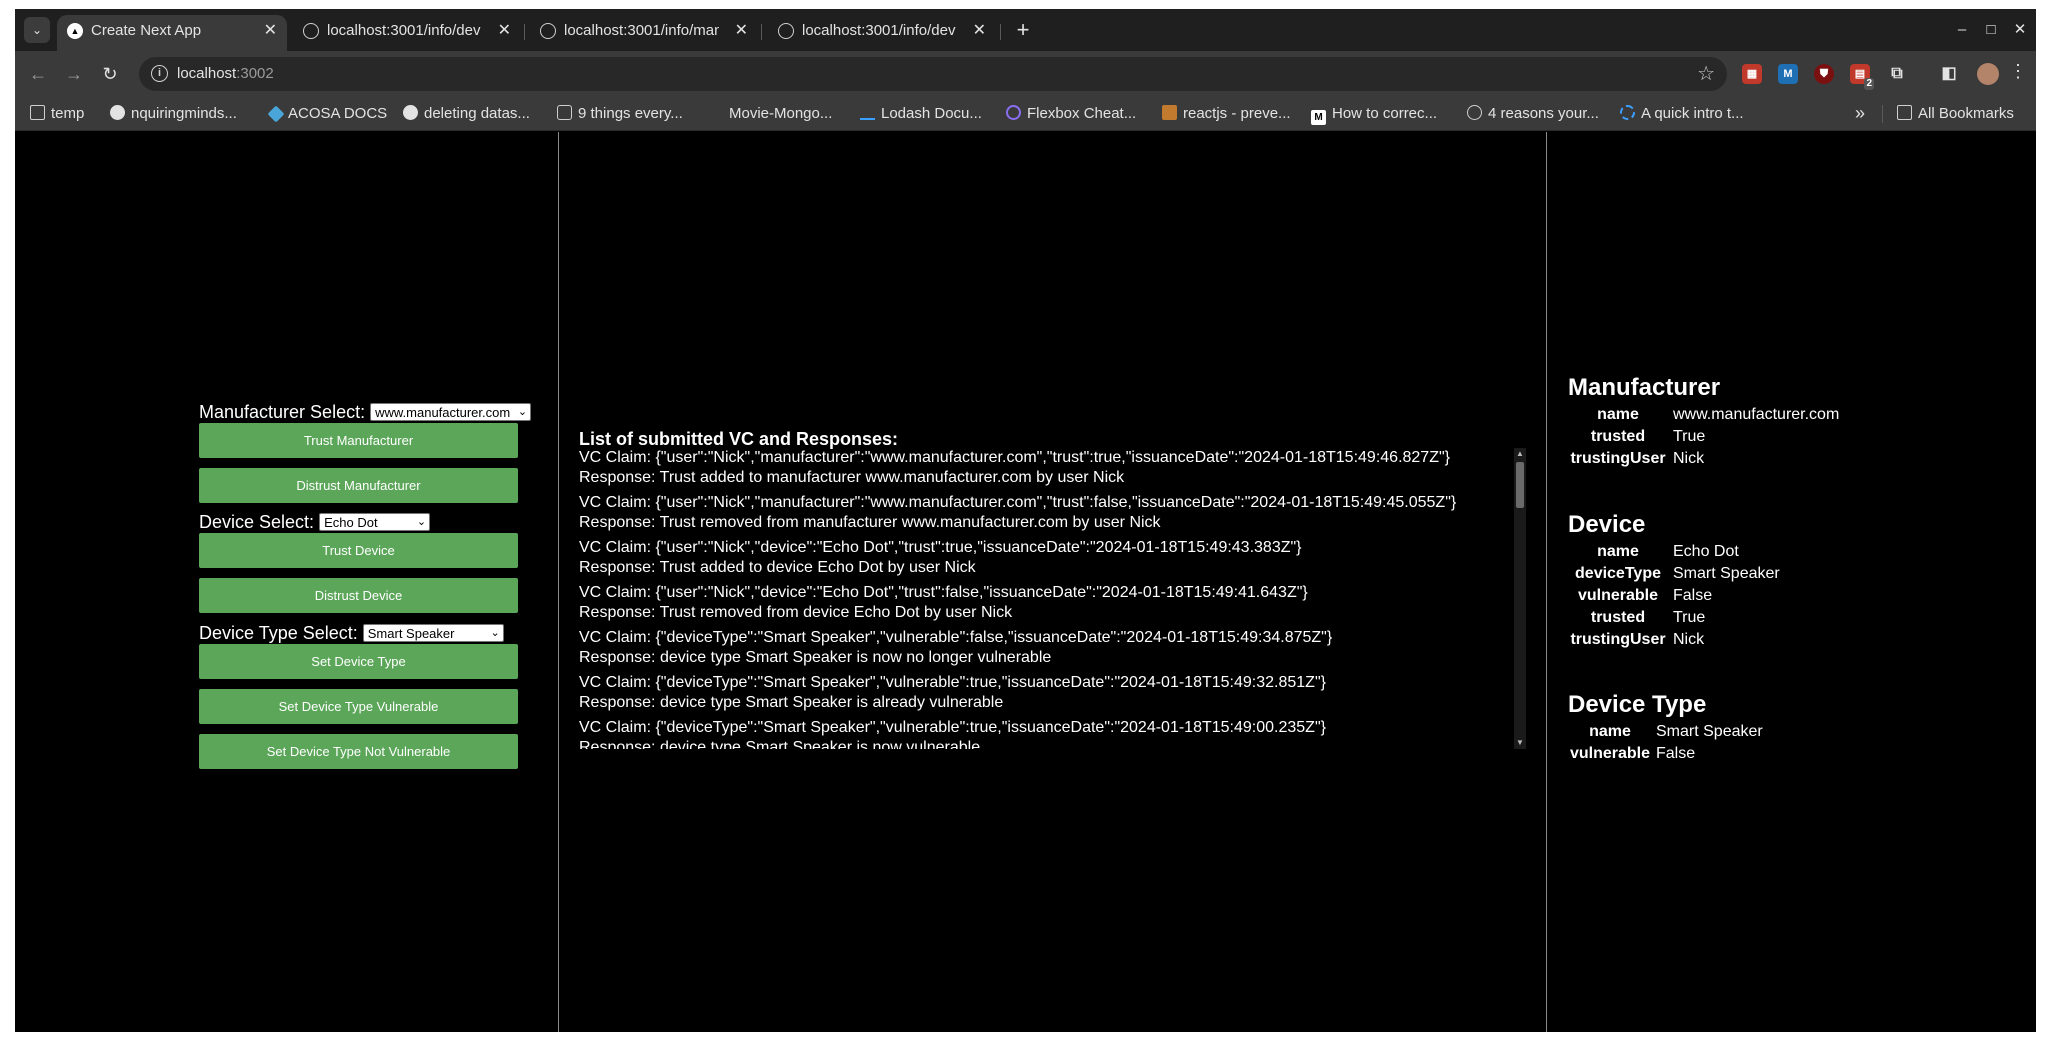  I want to click on device-type-select: Smart Speaker ⌄, so click(433, 633).